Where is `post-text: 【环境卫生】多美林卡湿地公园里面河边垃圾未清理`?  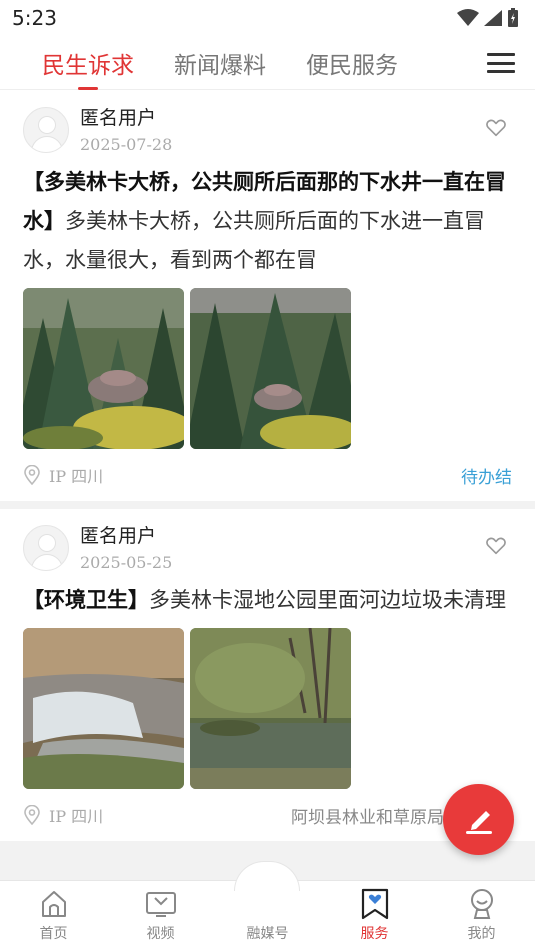 post-text: 【环境卫生】多美林卡湿地公园里面河边垃圾未清理 is located at coordinates (267, 600).